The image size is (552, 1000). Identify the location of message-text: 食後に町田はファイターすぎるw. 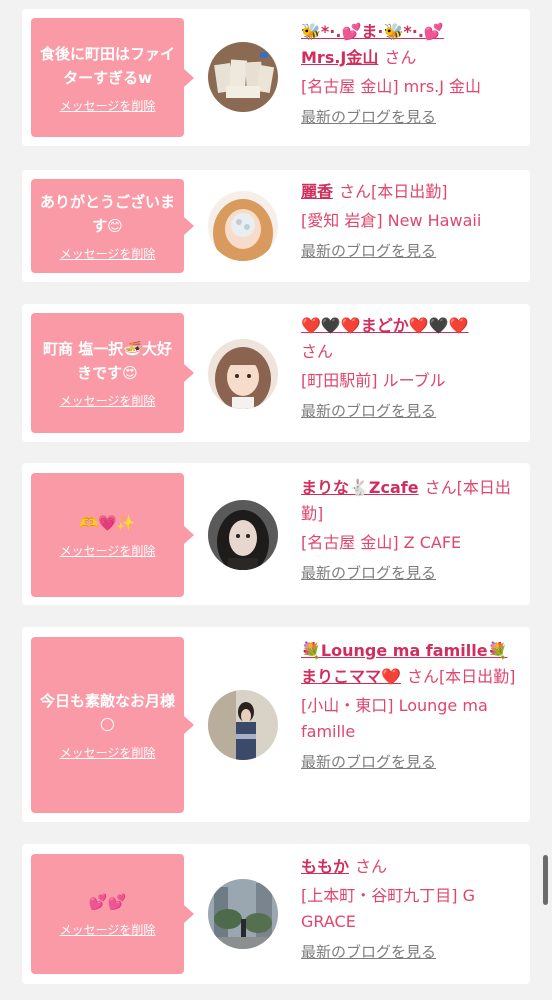
(107, 65).